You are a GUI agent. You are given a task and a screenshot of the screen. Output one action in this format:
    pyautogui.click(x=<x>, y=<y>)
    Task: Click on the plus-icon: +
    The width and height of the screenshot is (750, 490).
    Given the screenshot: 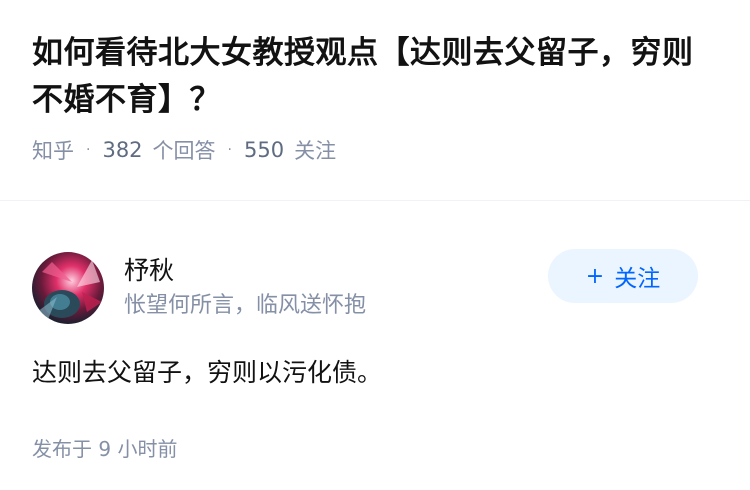 What is the action you would take?
    pyautogui.click(x=595, y=276)
    